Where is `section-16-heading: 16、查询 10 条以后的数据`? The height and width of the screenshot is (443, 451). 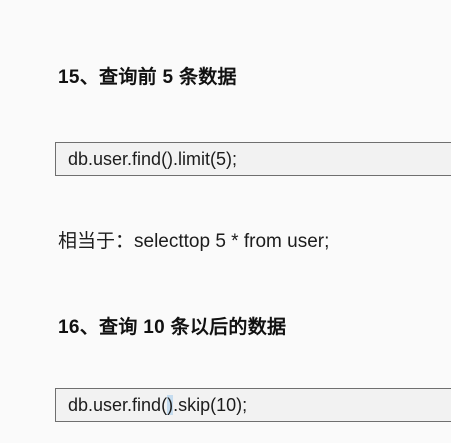
section-16-heading: 16、查询 10 条以后的数据 is located at coordinates (172, 327).